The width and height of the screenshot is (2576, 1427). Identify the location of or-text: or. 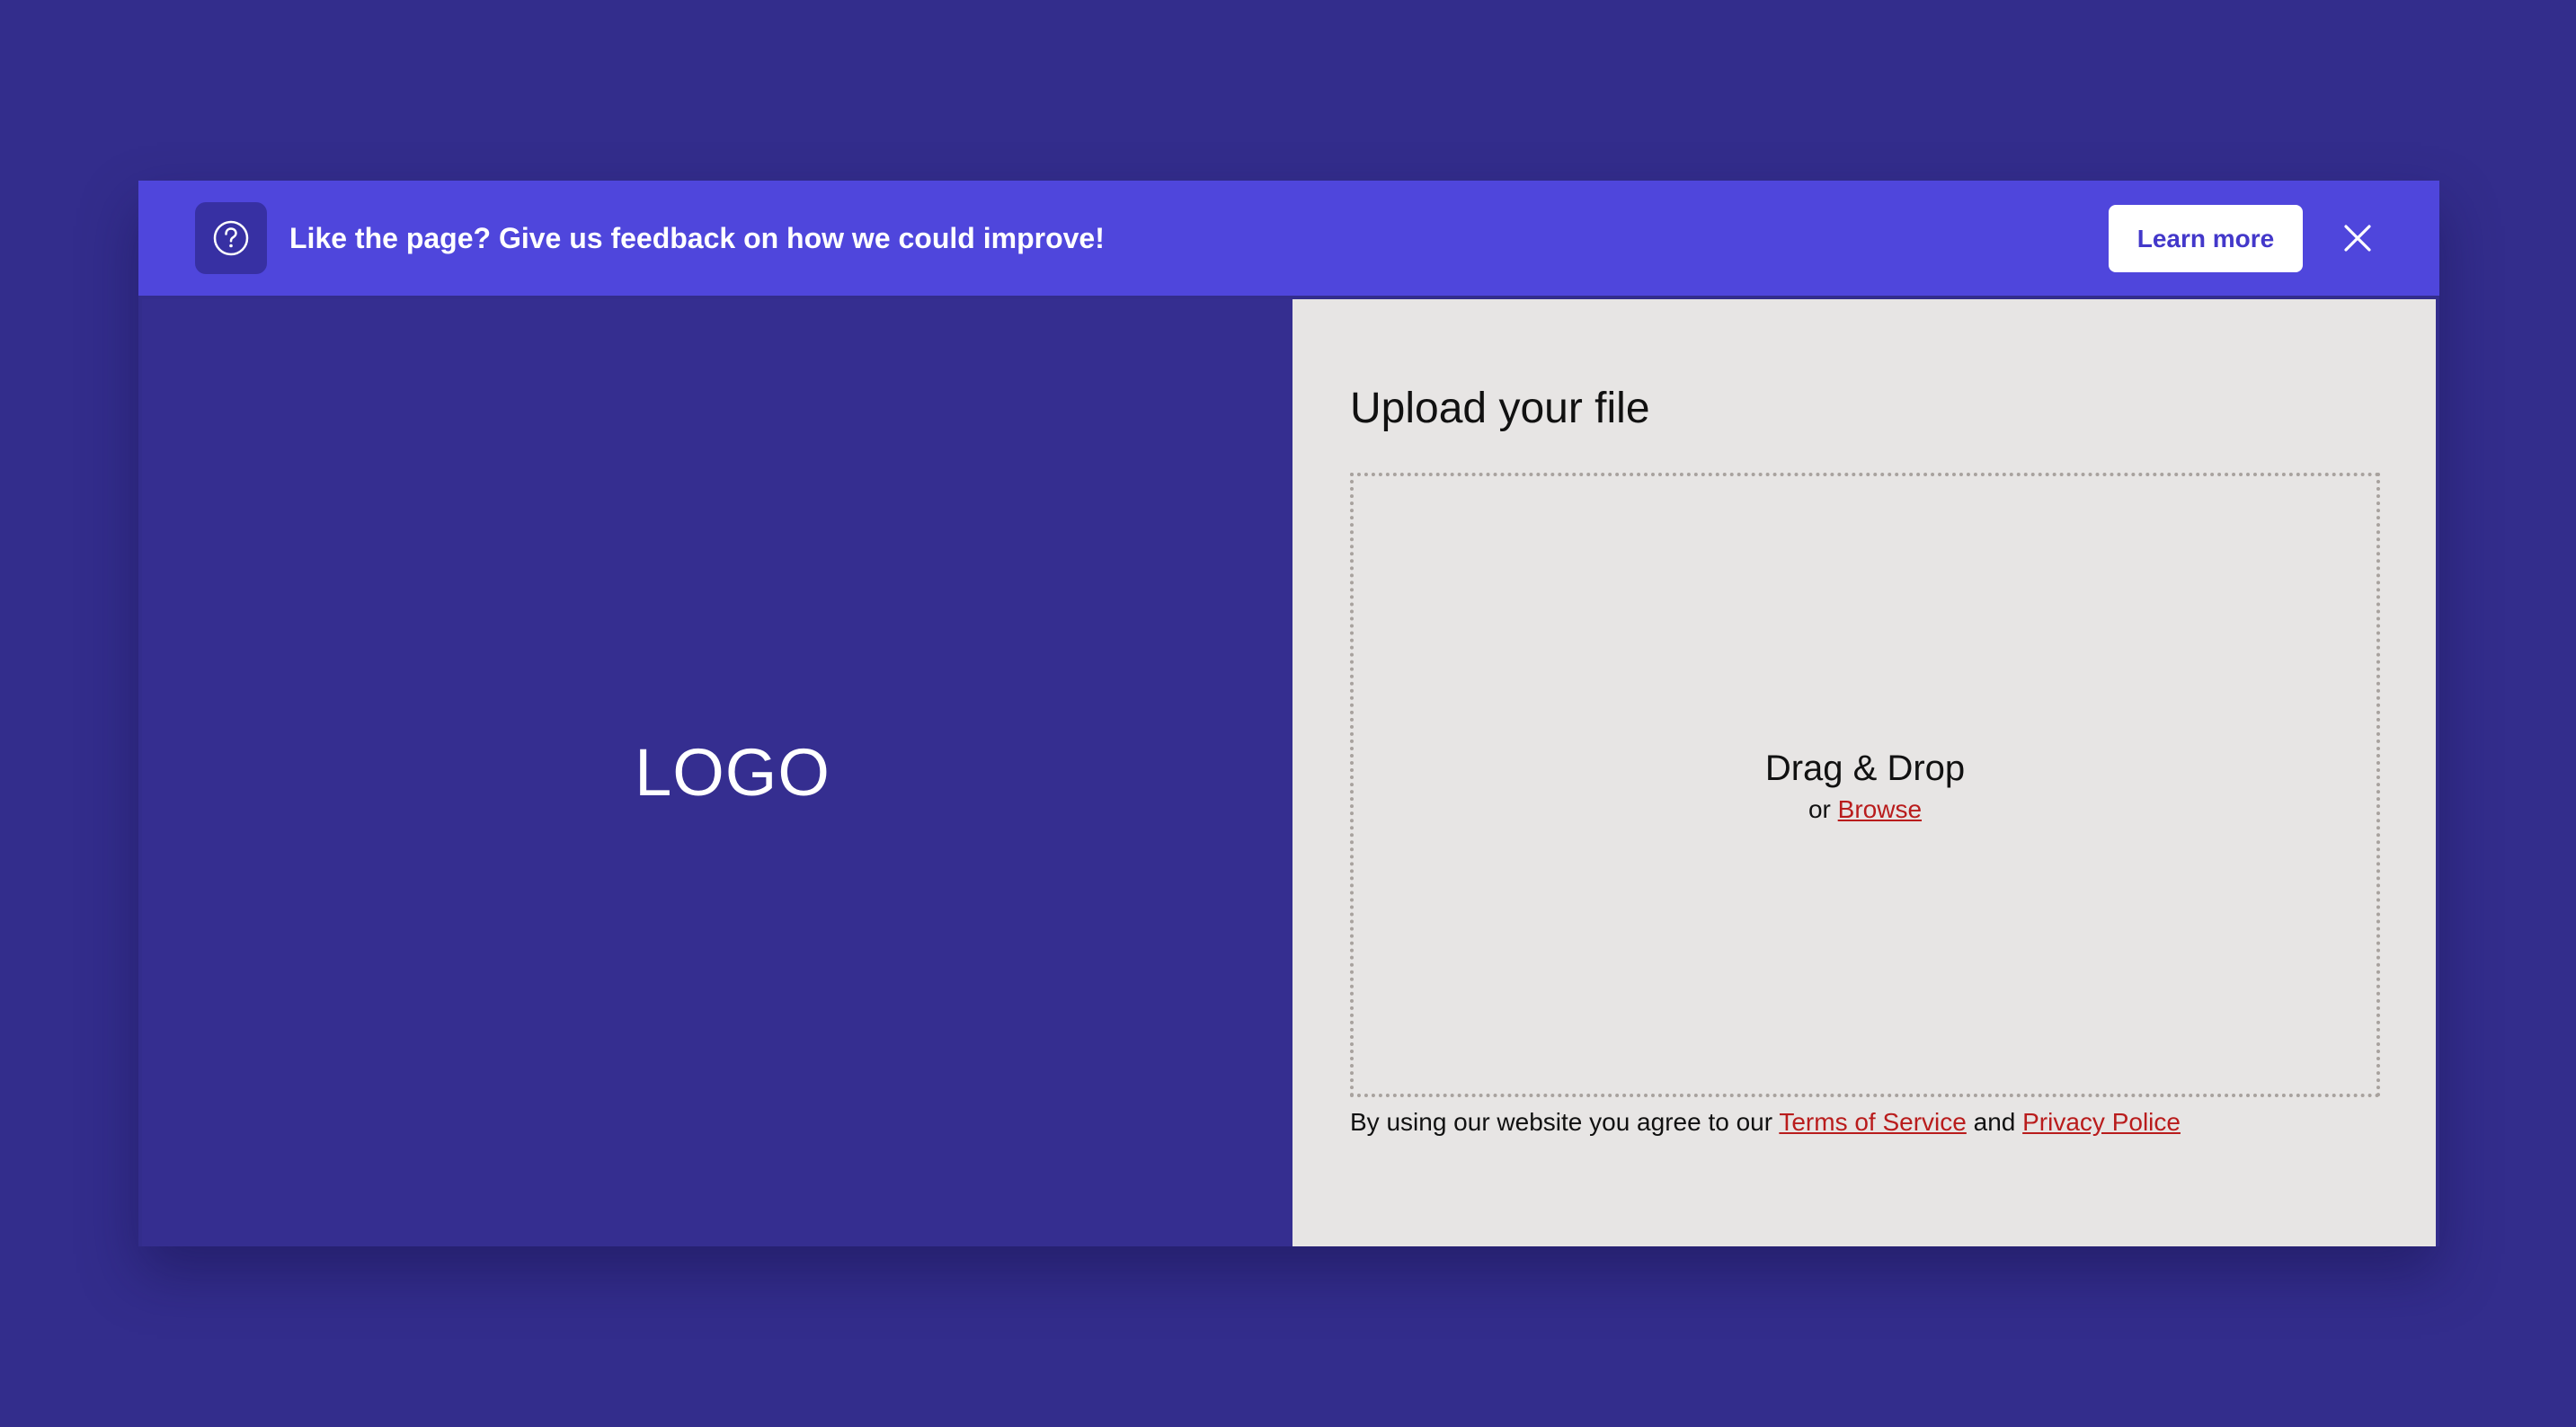
(1819, 808).